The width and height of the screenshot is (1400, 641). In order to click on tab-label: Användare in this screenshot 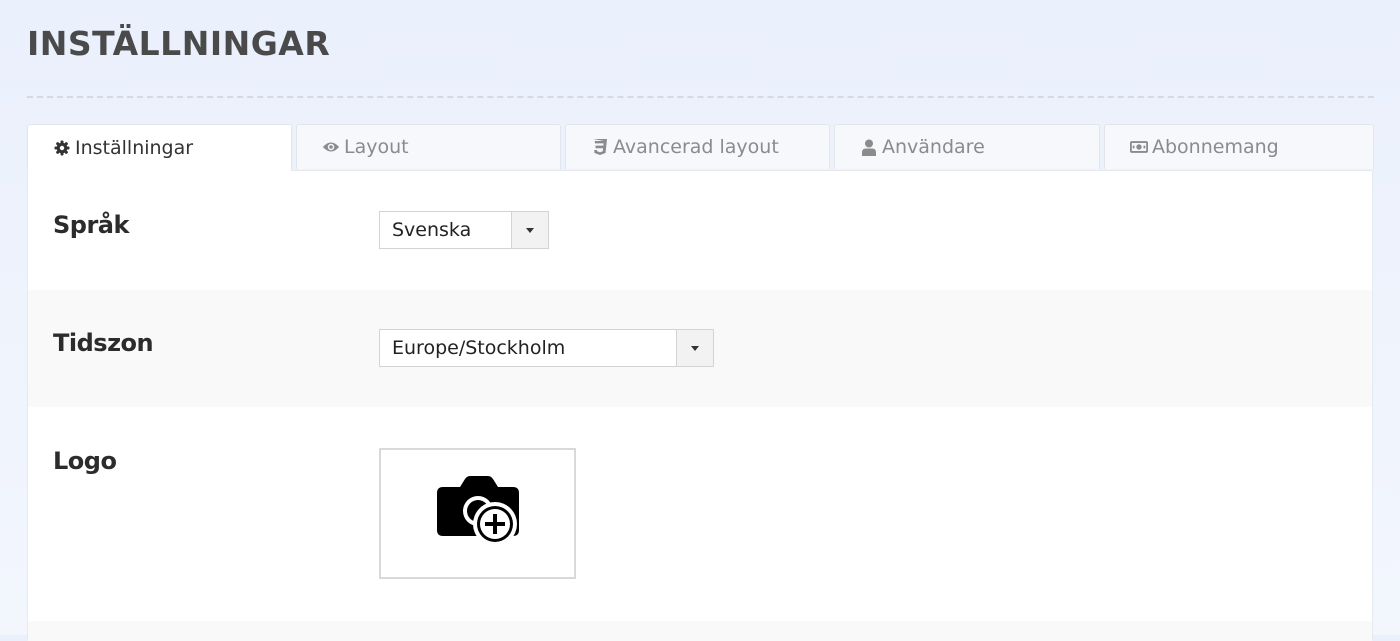, I will do `click(933, 147)`.